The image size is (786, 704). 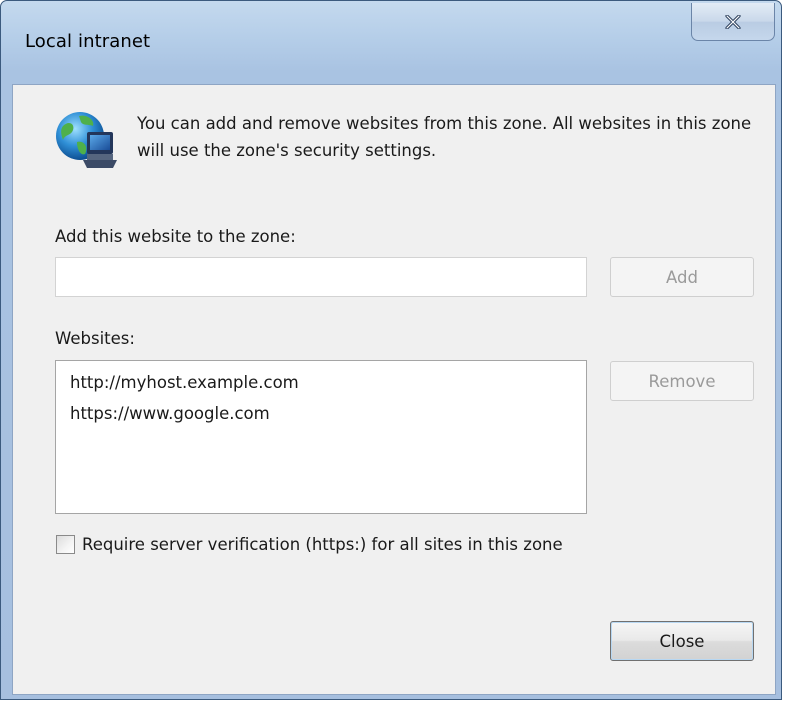 What do you see at coordinates (86, 140) in the screenshot?
I see `globe-network-icon` at bounding box center [86, 140].